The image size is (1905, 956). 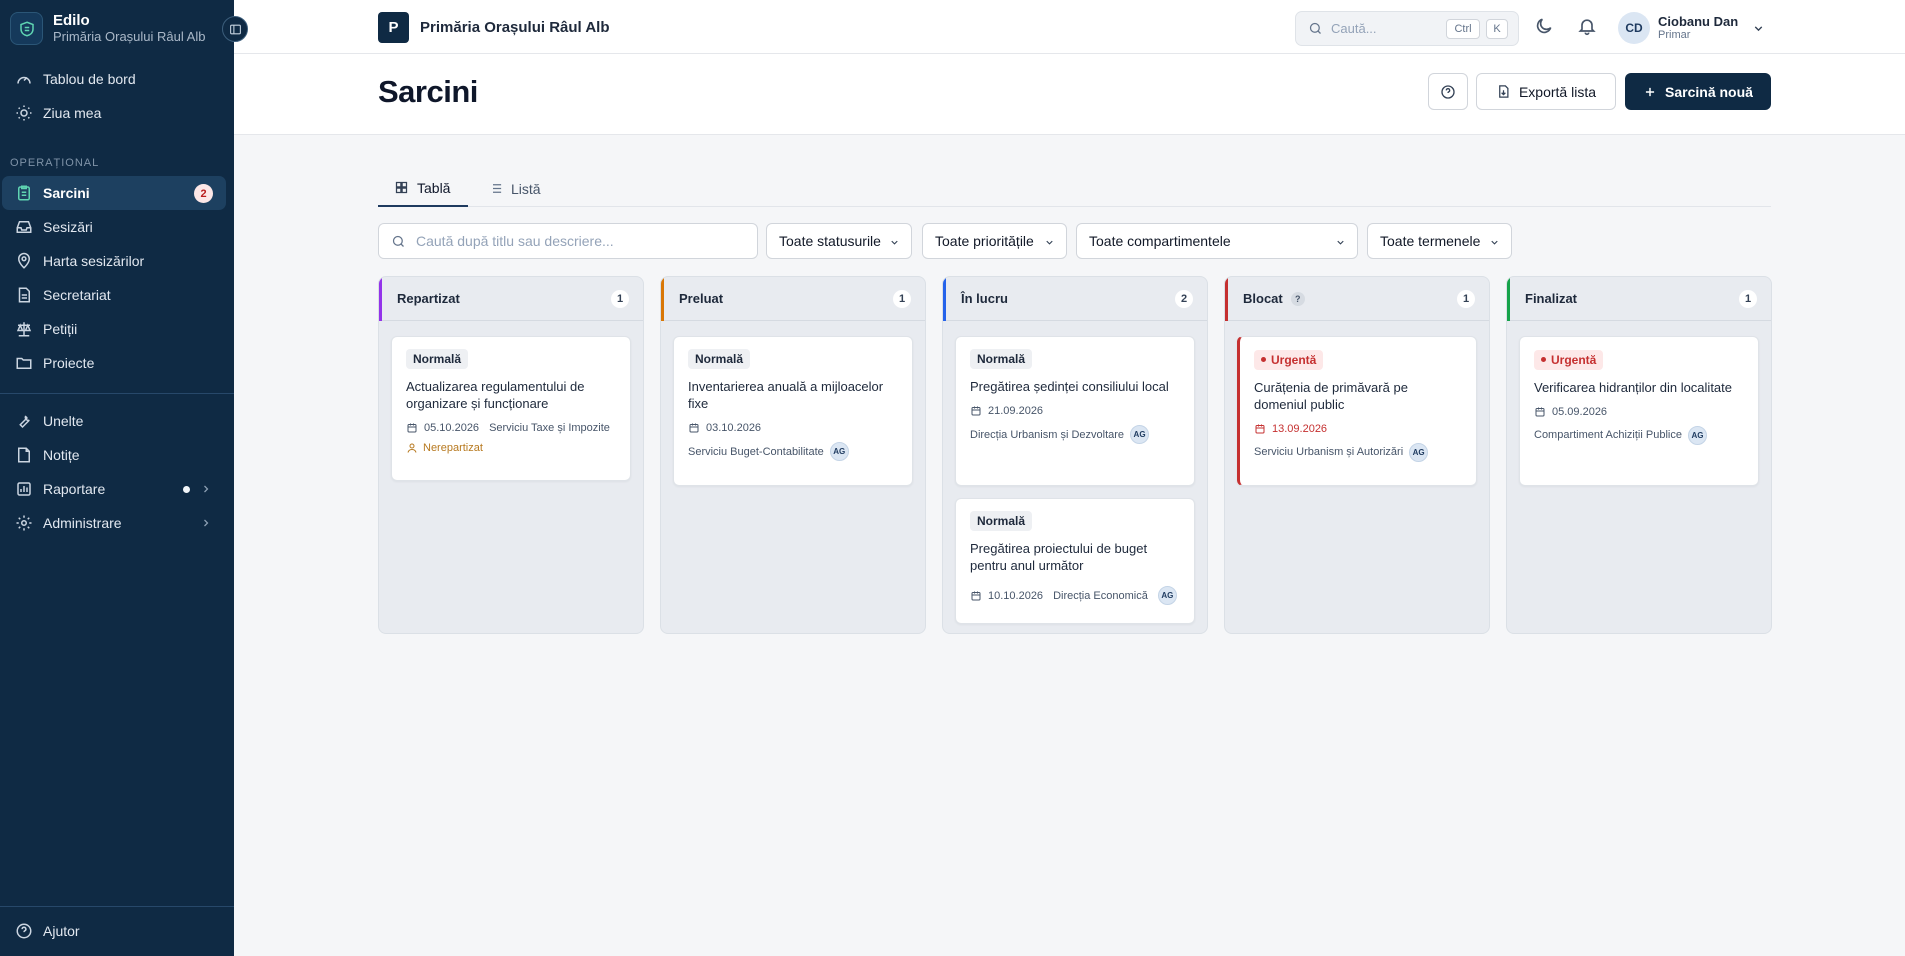 What do you see at coordinates (117, 363) in the screenshot?
I see `sidebar-item-projects: Proiecte` at bounding box center [117, 363].